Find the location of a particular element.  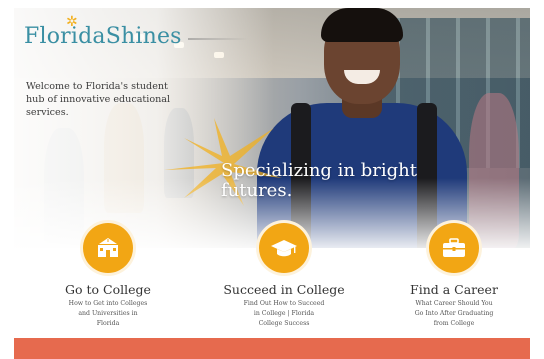

description-line: College Success is located at coordinates (284, 323).